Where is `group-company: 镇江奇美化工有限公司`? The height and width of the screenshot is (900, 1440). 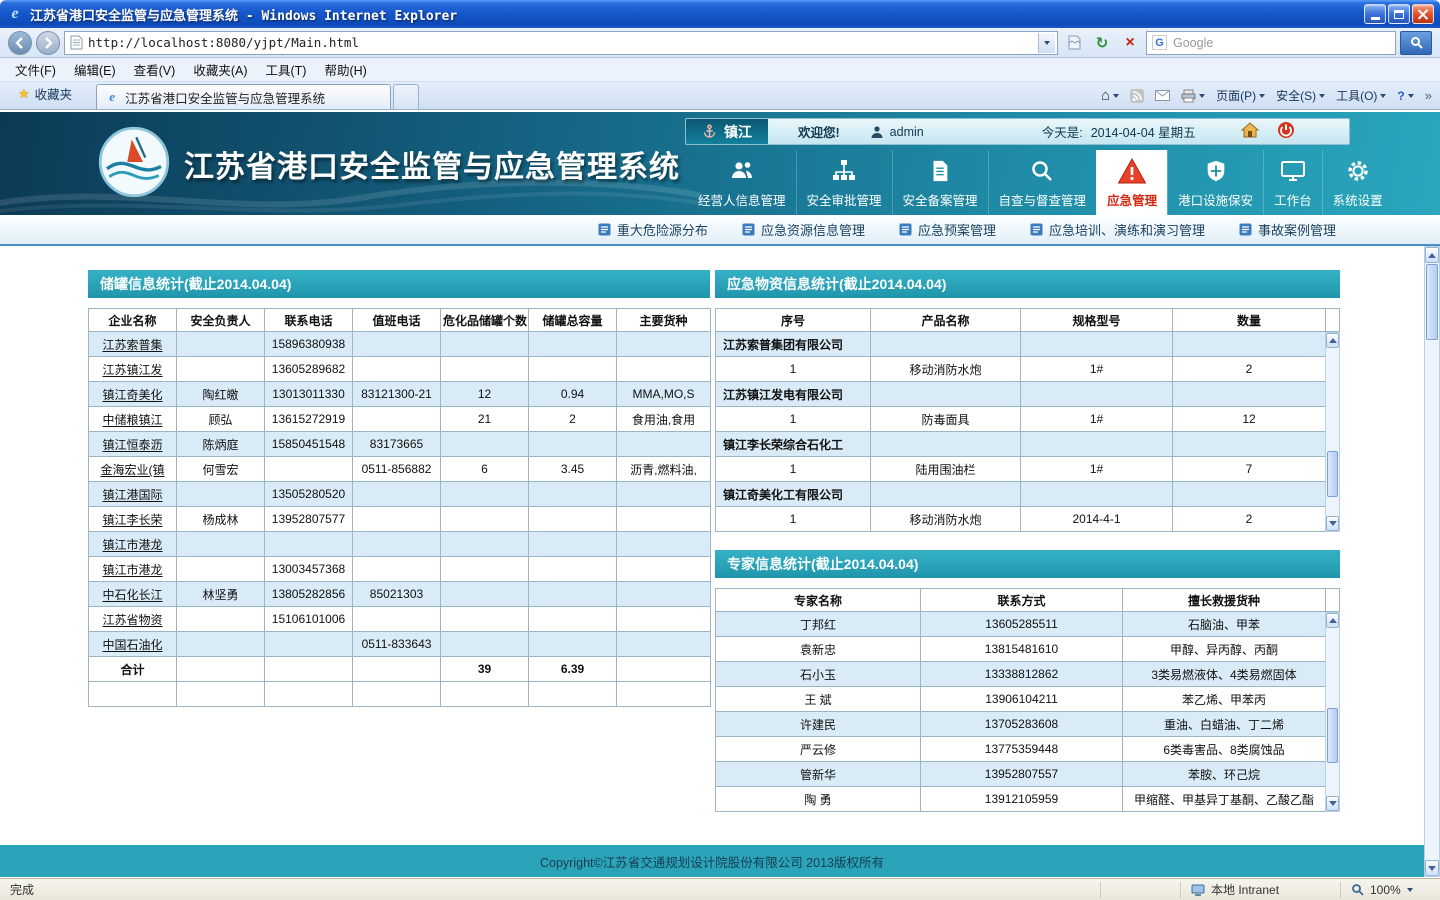
group-company: 镇江奇美化工有限公司 is located at coordinates (793, 494).